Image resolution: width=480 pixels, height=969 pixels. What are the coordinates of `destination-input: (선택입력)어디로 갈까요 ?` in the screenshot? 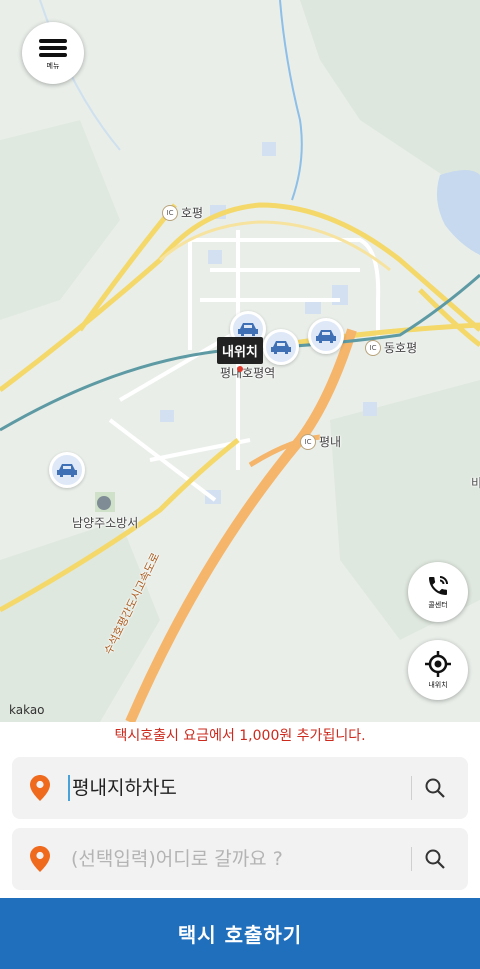 It's located at (239, 859).